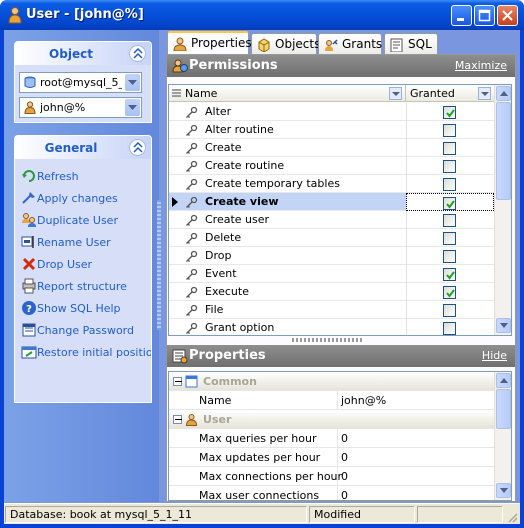  I want to click on permission-row: Event, so click(332, 274).